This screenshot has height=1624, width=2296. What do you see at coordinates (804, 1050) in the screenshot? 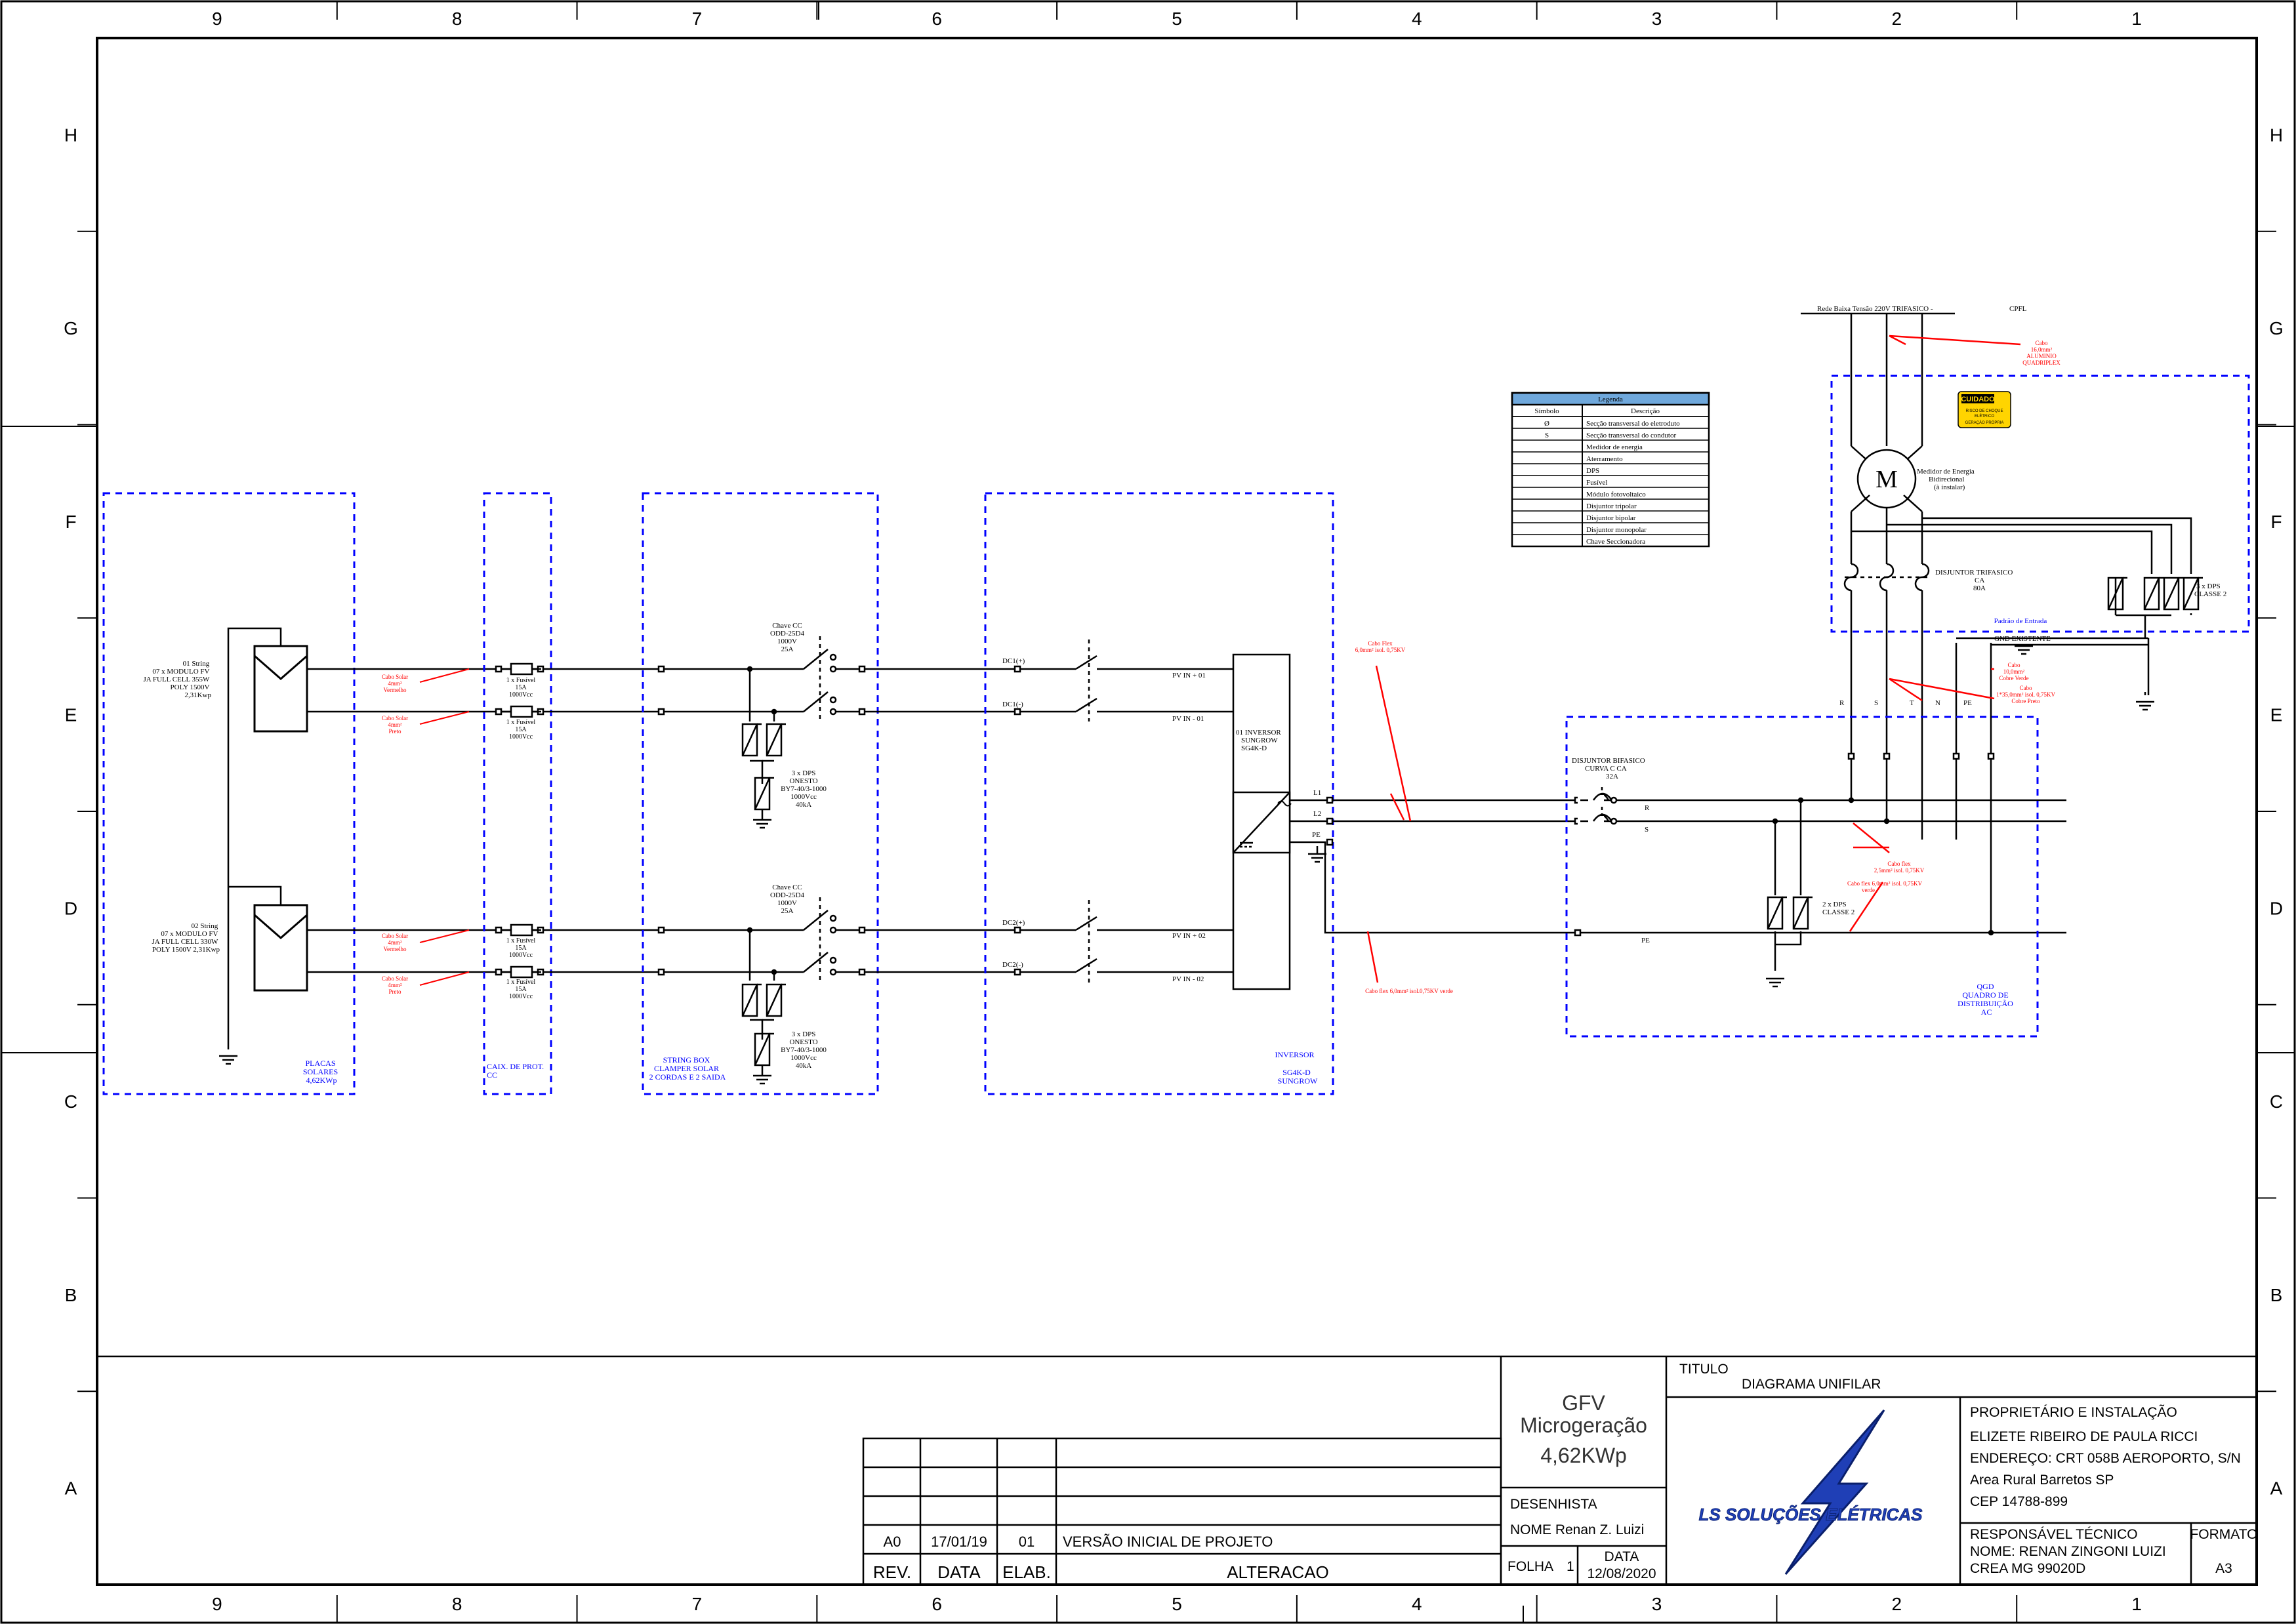
I see `dps-label-sb2: 3 x DPS ONESTO BY7-40/3-1000 1000Vcc 40kA` at bounding box center [804, 1050].